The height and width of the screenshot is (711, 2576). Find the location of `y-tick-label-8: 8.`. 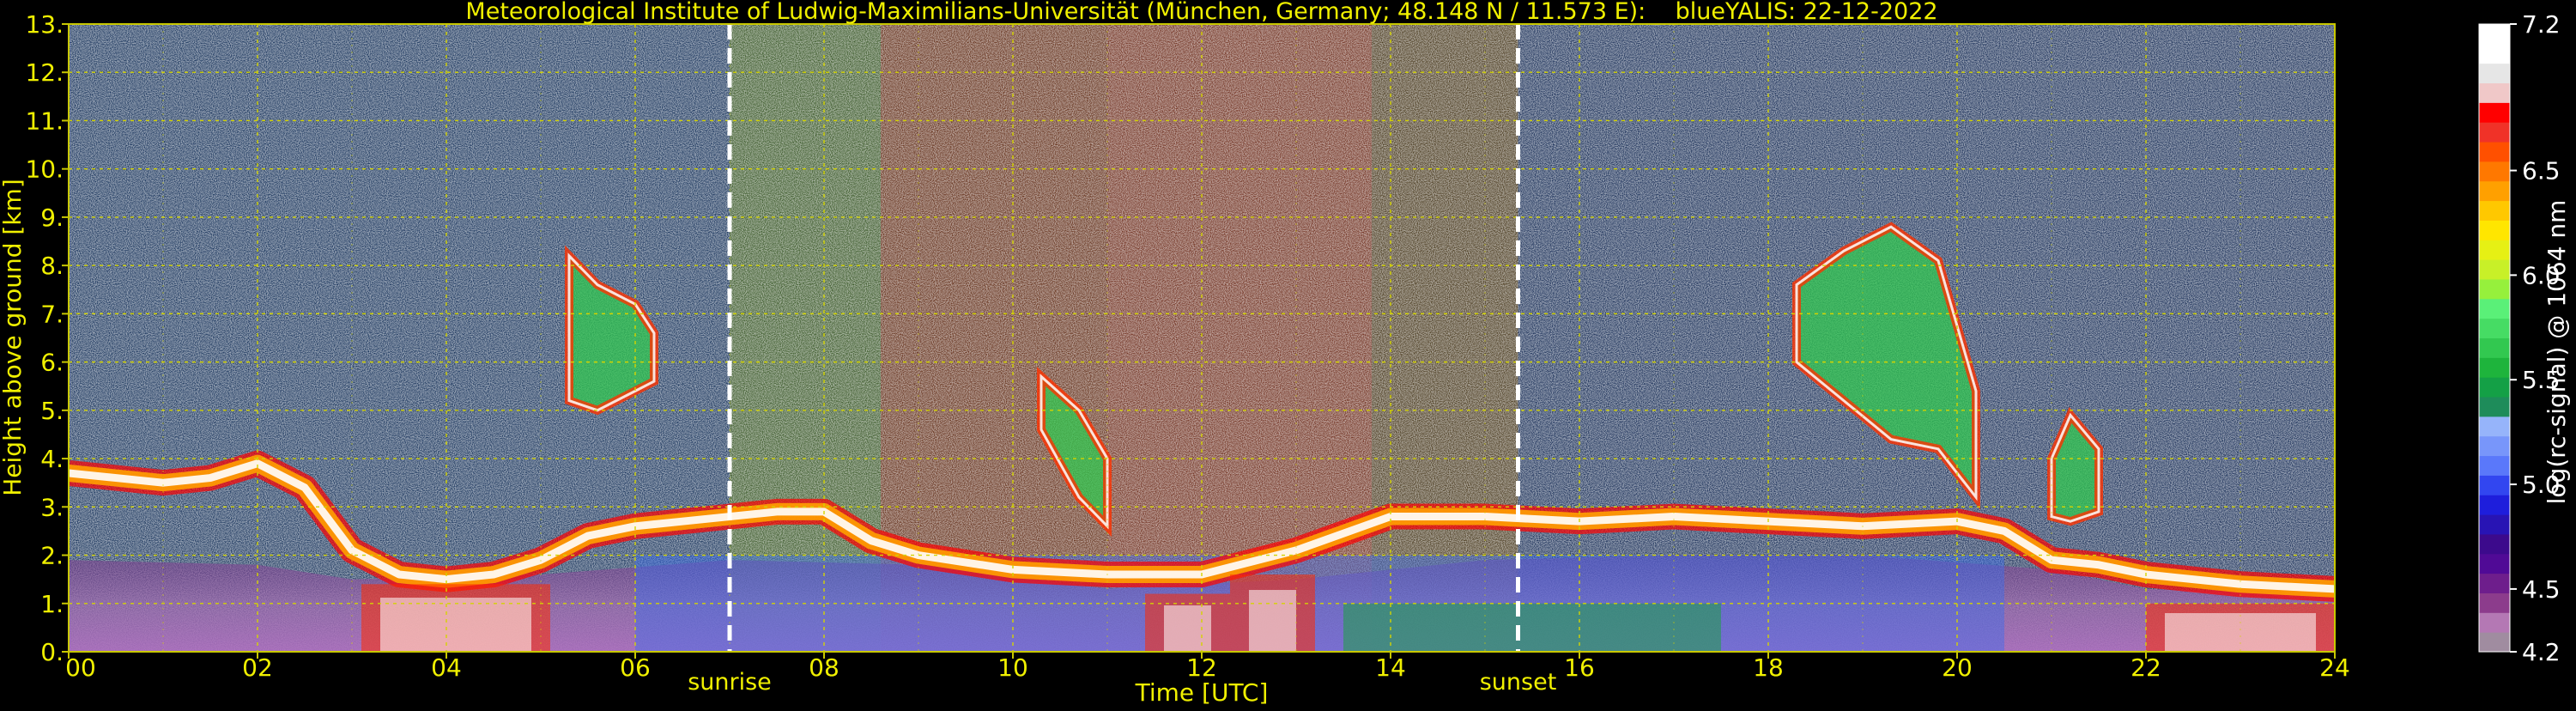

y-tick-label-8: 8. is located at coordinates (52, 266).